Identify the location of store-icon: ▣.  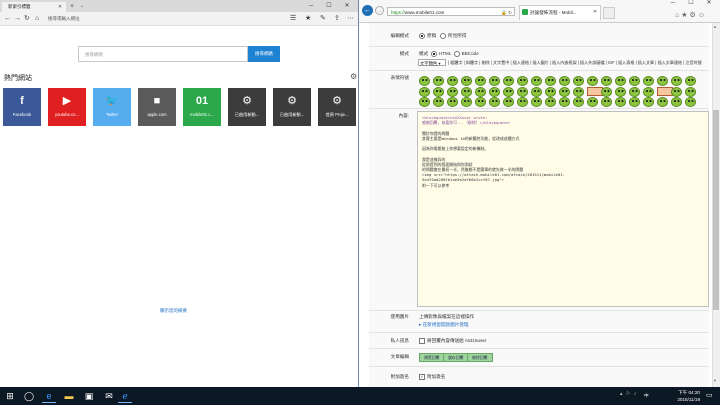
(89, 396).